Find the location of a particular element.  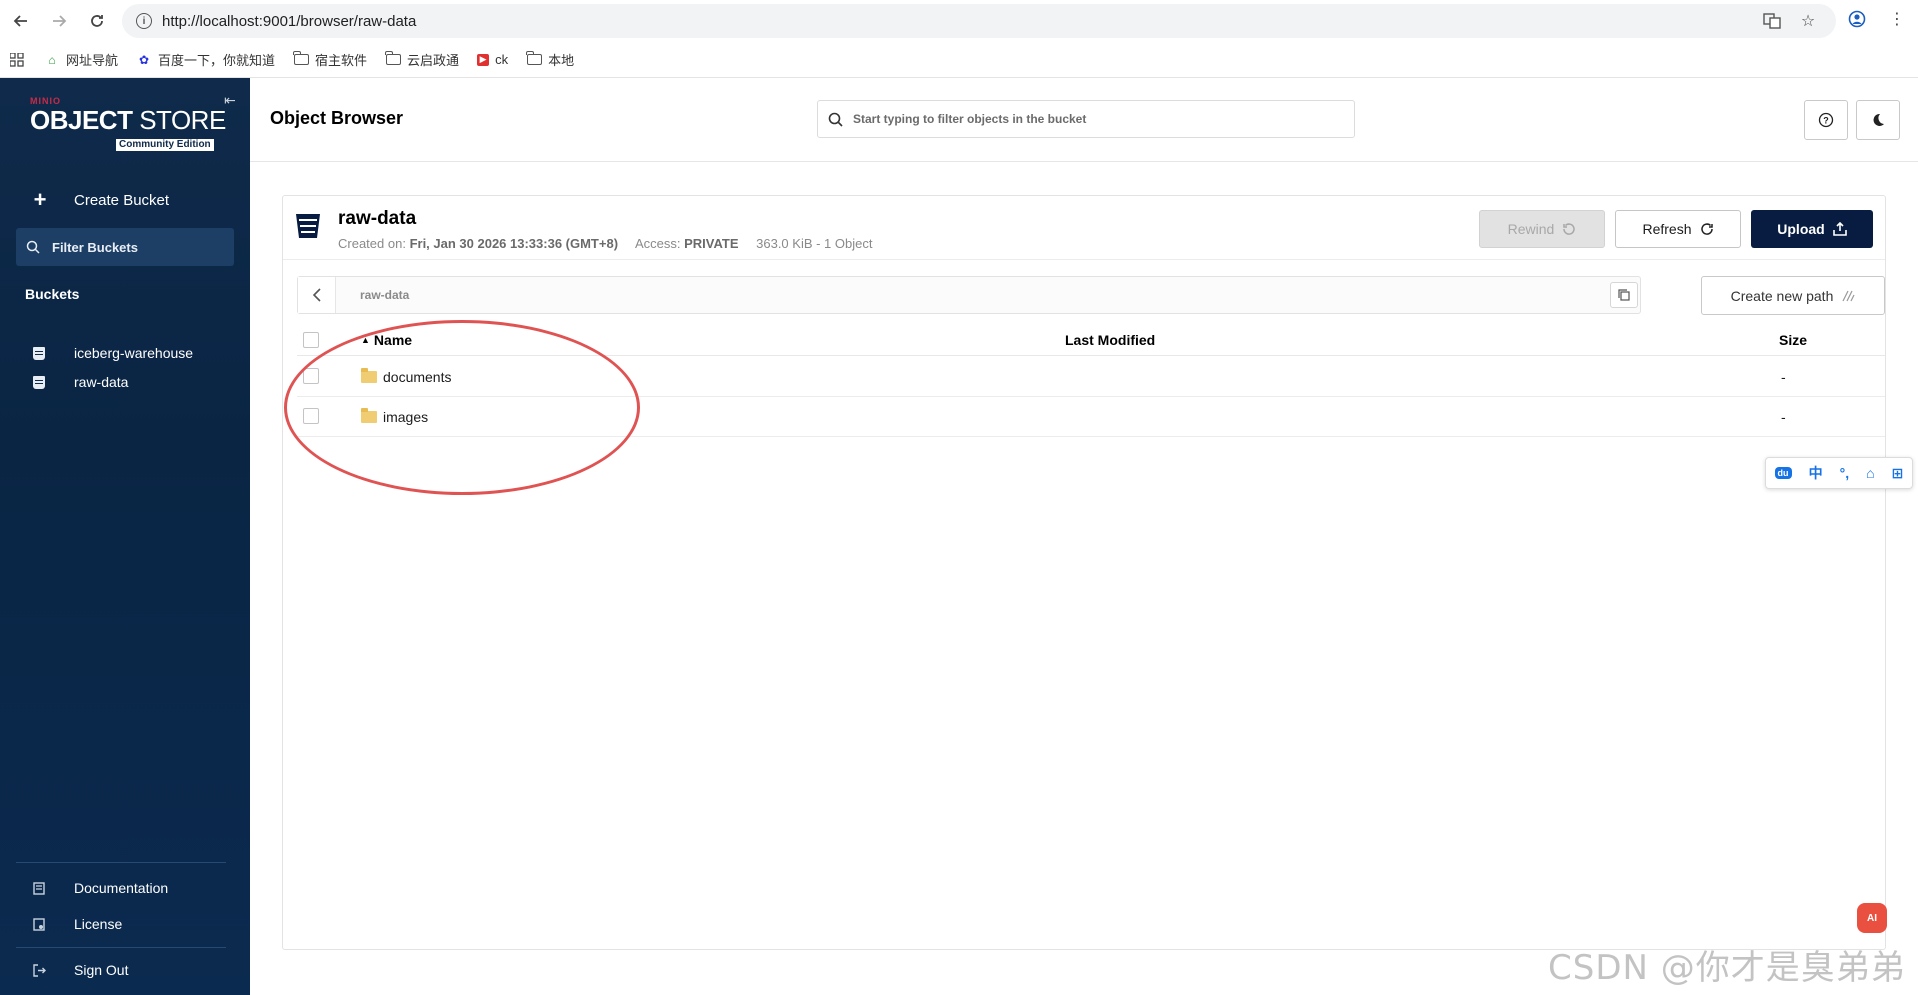

copy-path-button is located at coordinates (1624, 295).